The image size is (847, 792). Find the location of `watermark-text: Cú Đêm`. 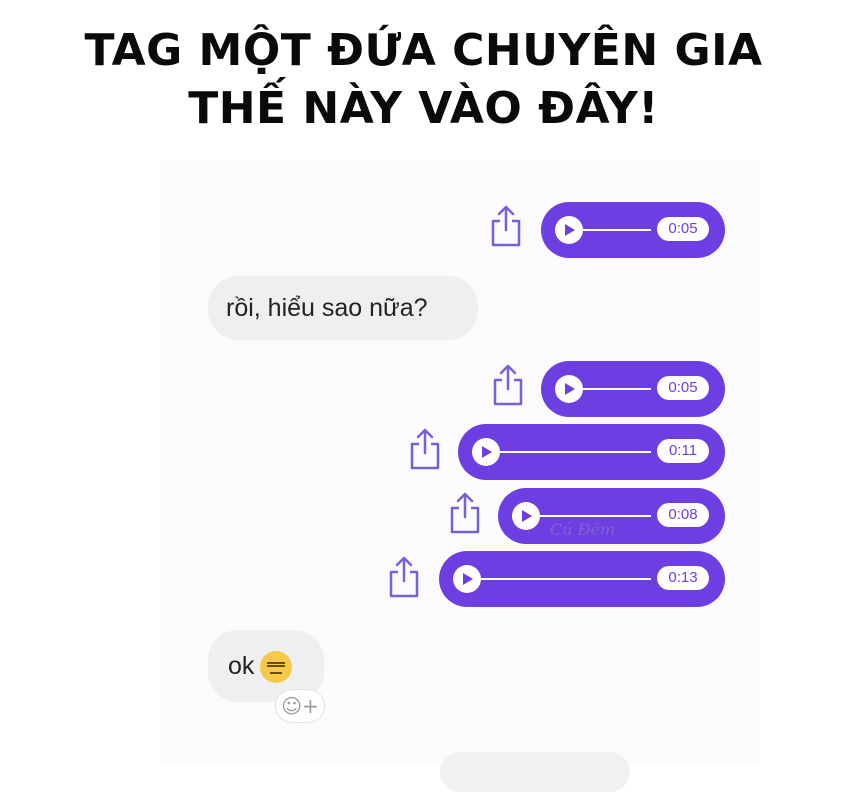

watermark-text: Cú Đêm is located at coordinates (583, 529).